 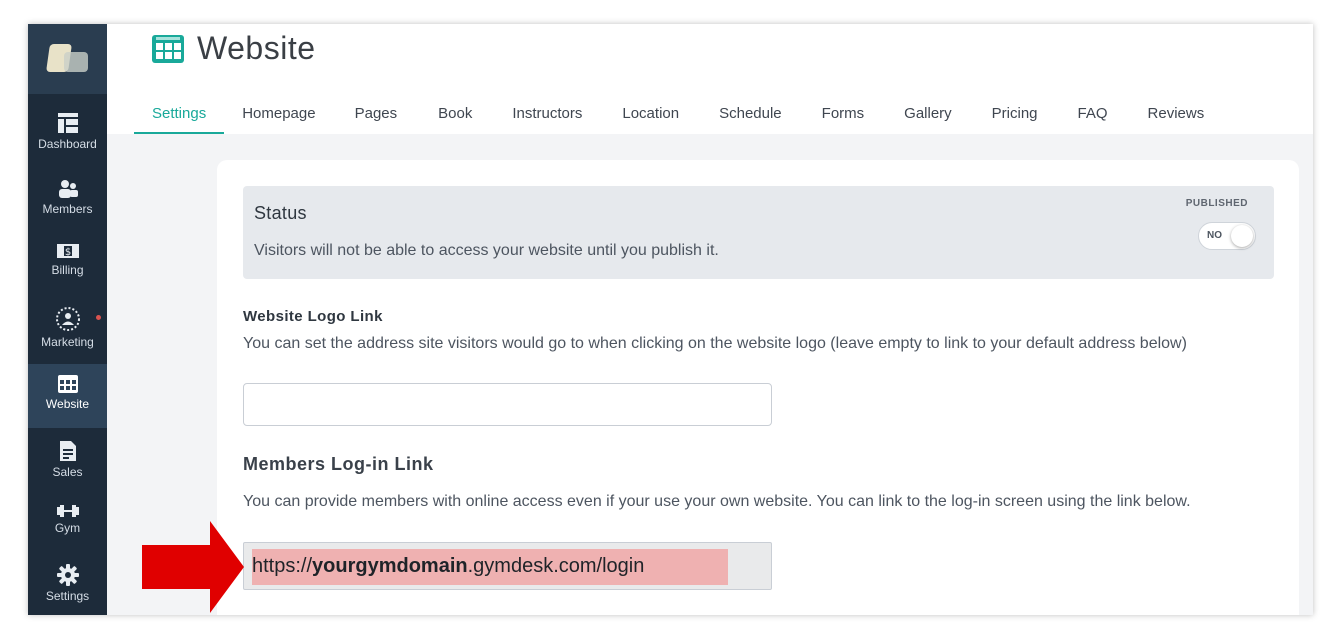 What do you see at coordinates (507, 404) in the screenshot?
I see `logo-link-input` at bounding box center [507, 404].